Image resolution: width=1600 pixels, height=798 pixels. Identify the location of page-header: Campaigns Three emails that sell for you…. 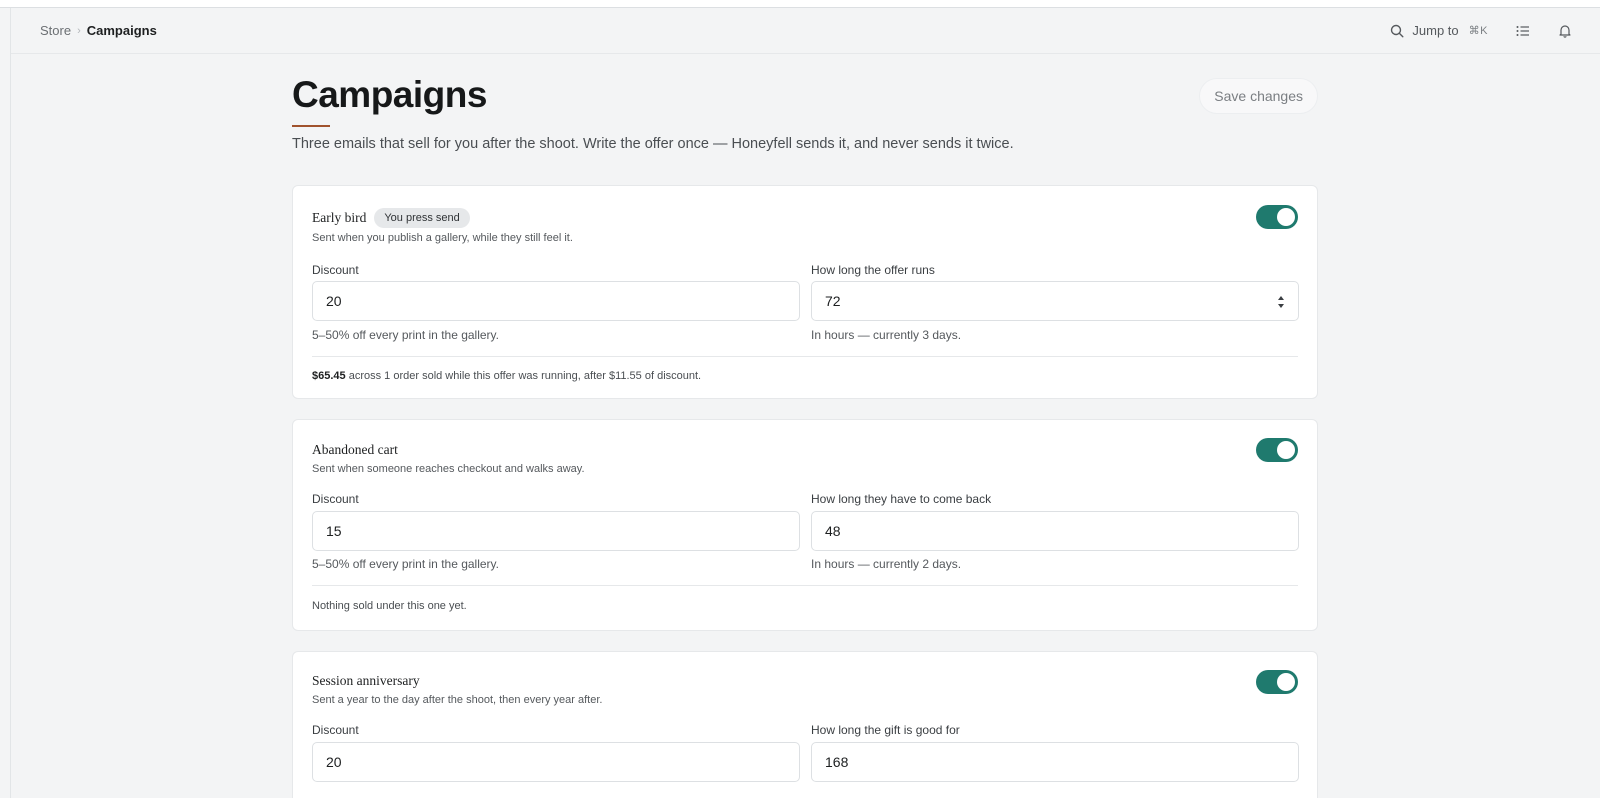
(805, 119).